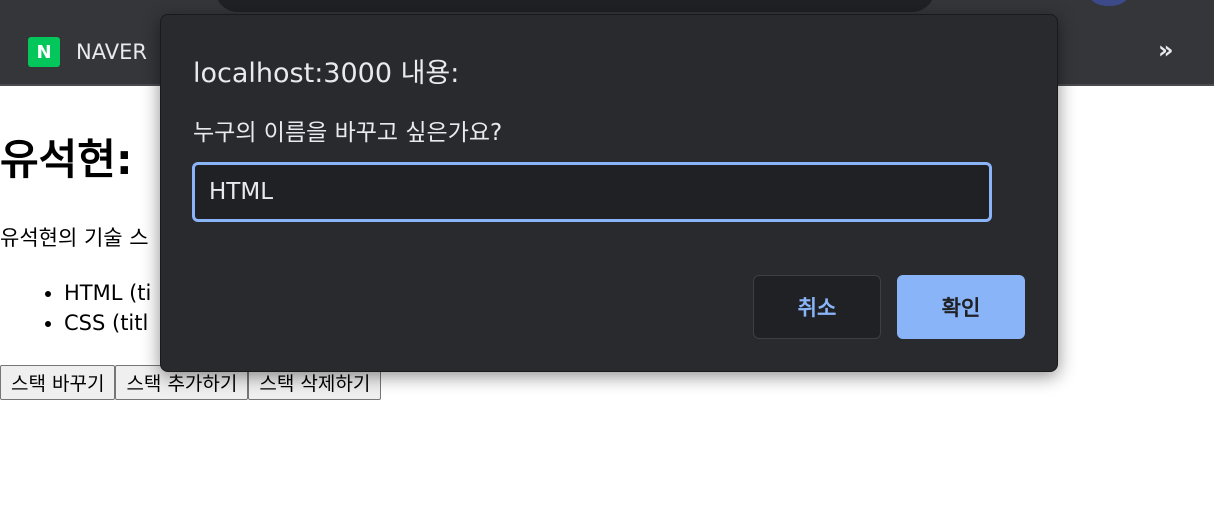 The width and height of the screenshot is (1214, 512). I want to click on address-bar, so click(575, 6).